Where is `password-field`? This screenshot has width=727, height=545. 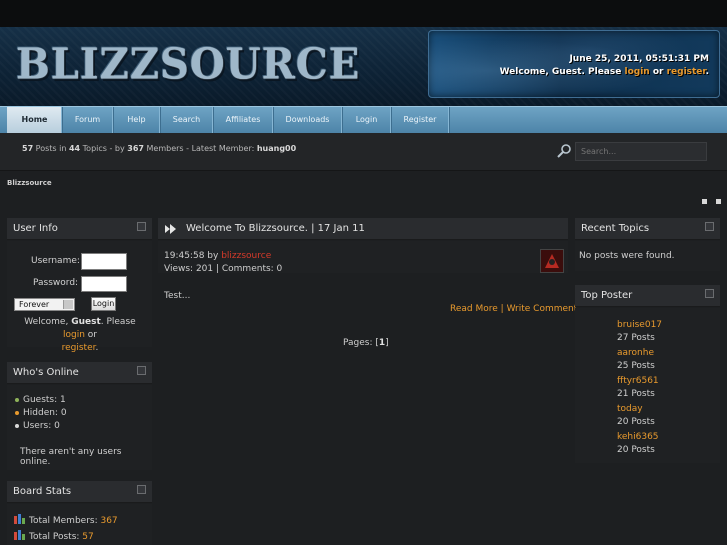 password-field is located at coordinates (104, 284).